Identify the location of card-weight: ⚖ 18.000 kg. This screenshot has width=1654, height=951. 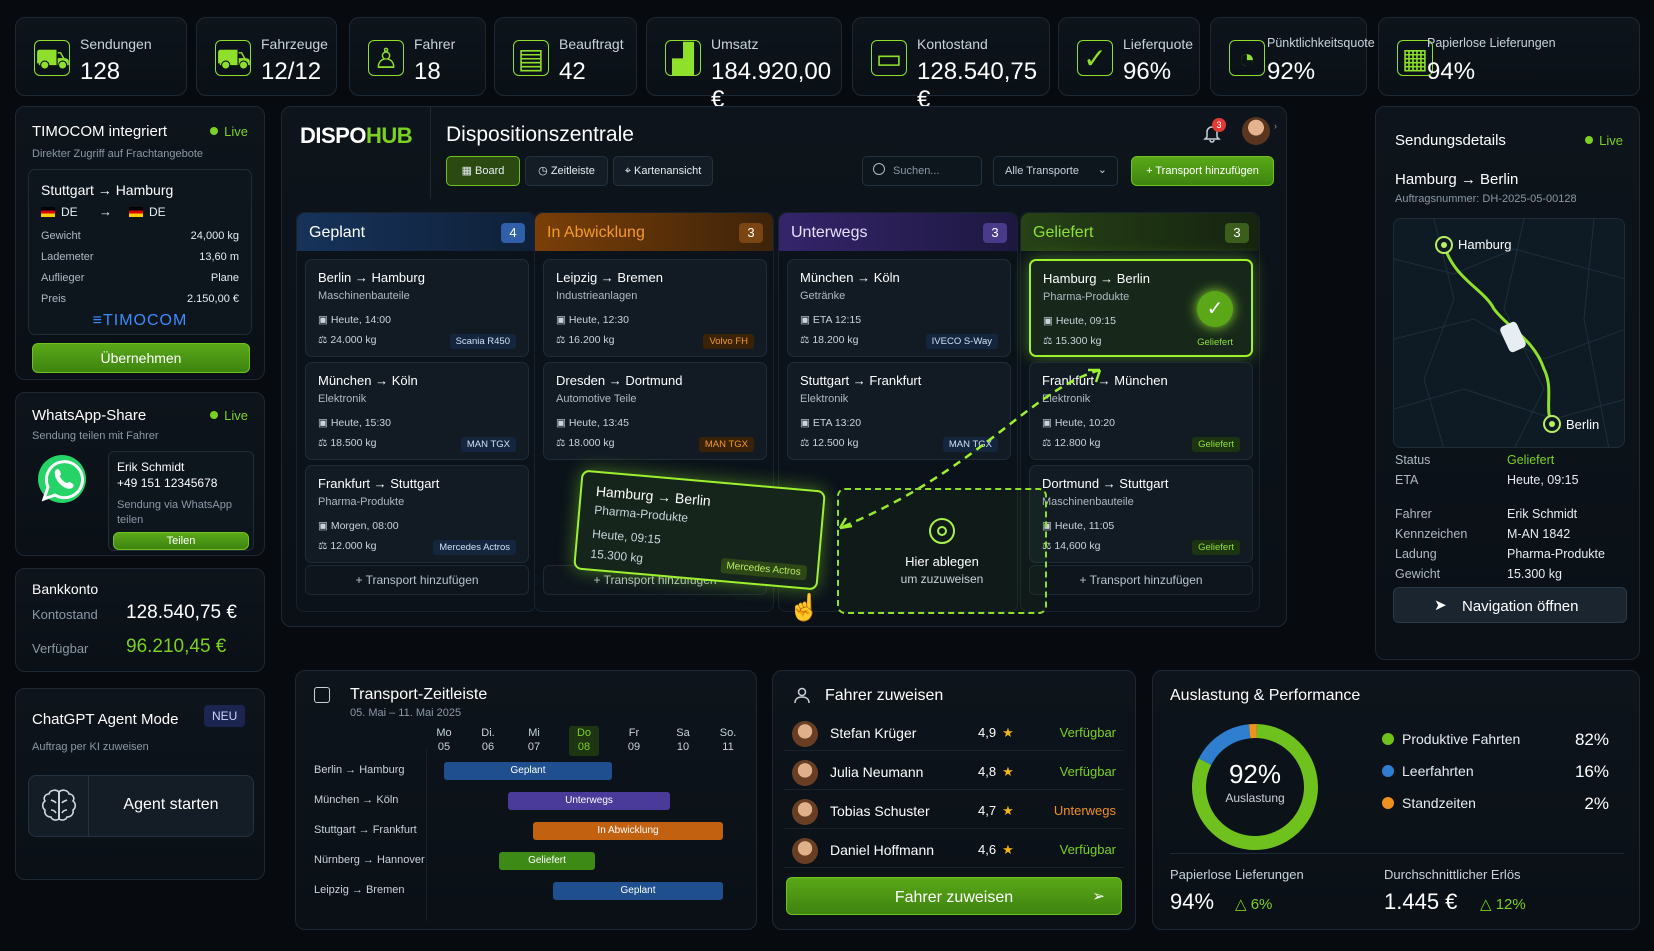
(585, 443).